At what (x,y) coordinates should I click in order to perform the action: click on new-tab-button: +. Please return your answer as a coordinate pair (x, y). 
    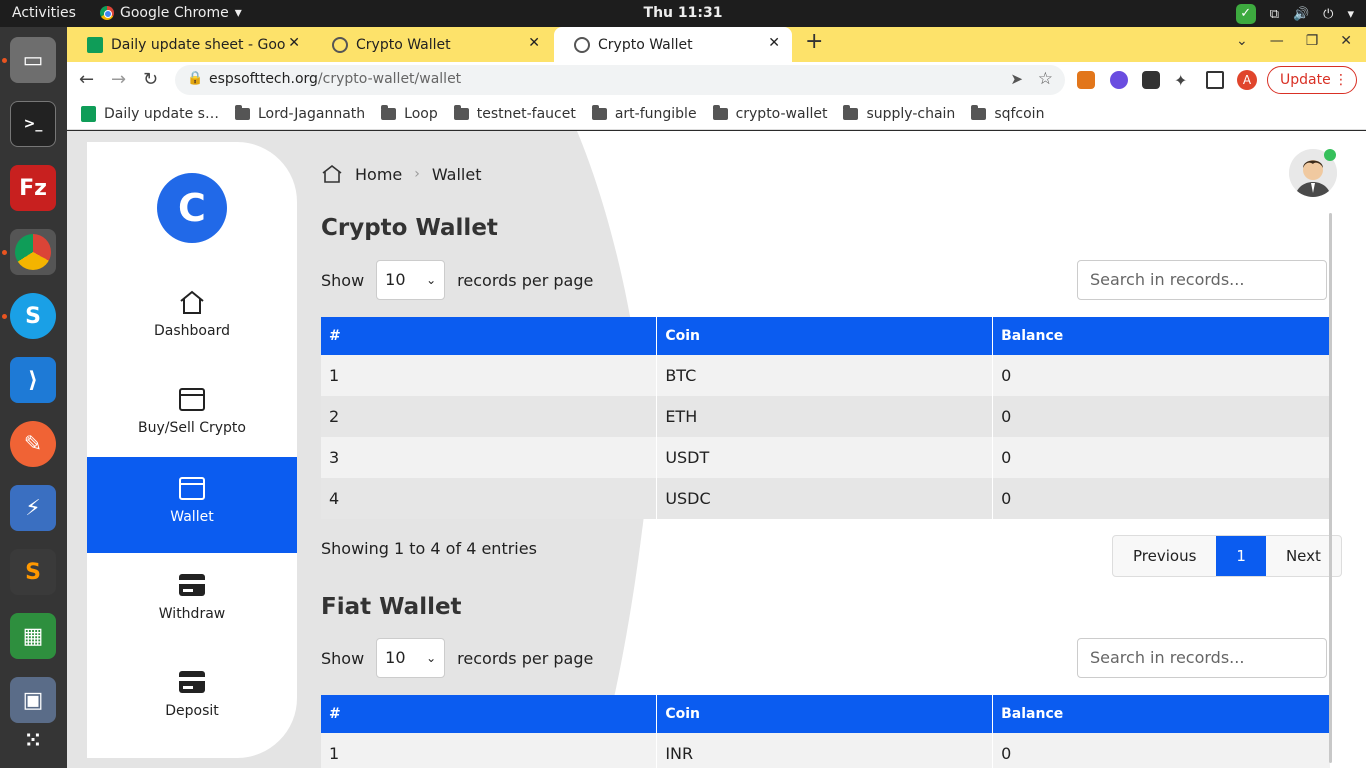
    Looking at the image, I should click on (814, 41).